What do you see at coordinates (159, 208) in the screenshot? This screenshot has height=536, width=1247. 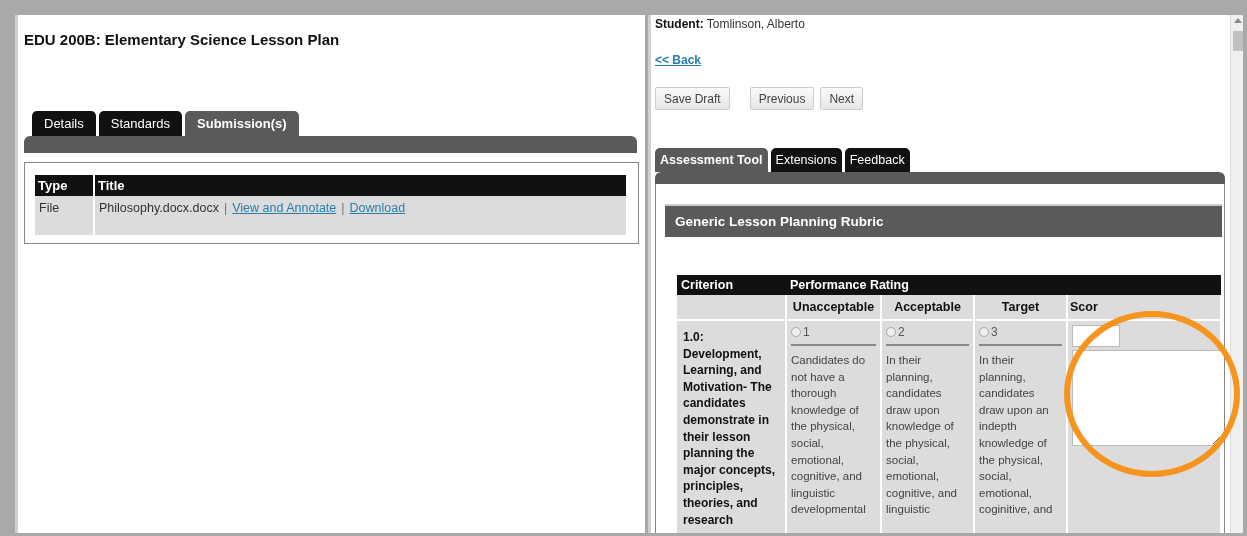 I see `file-name: Philosophy.docx.docx` at bounding box center [159, 208].